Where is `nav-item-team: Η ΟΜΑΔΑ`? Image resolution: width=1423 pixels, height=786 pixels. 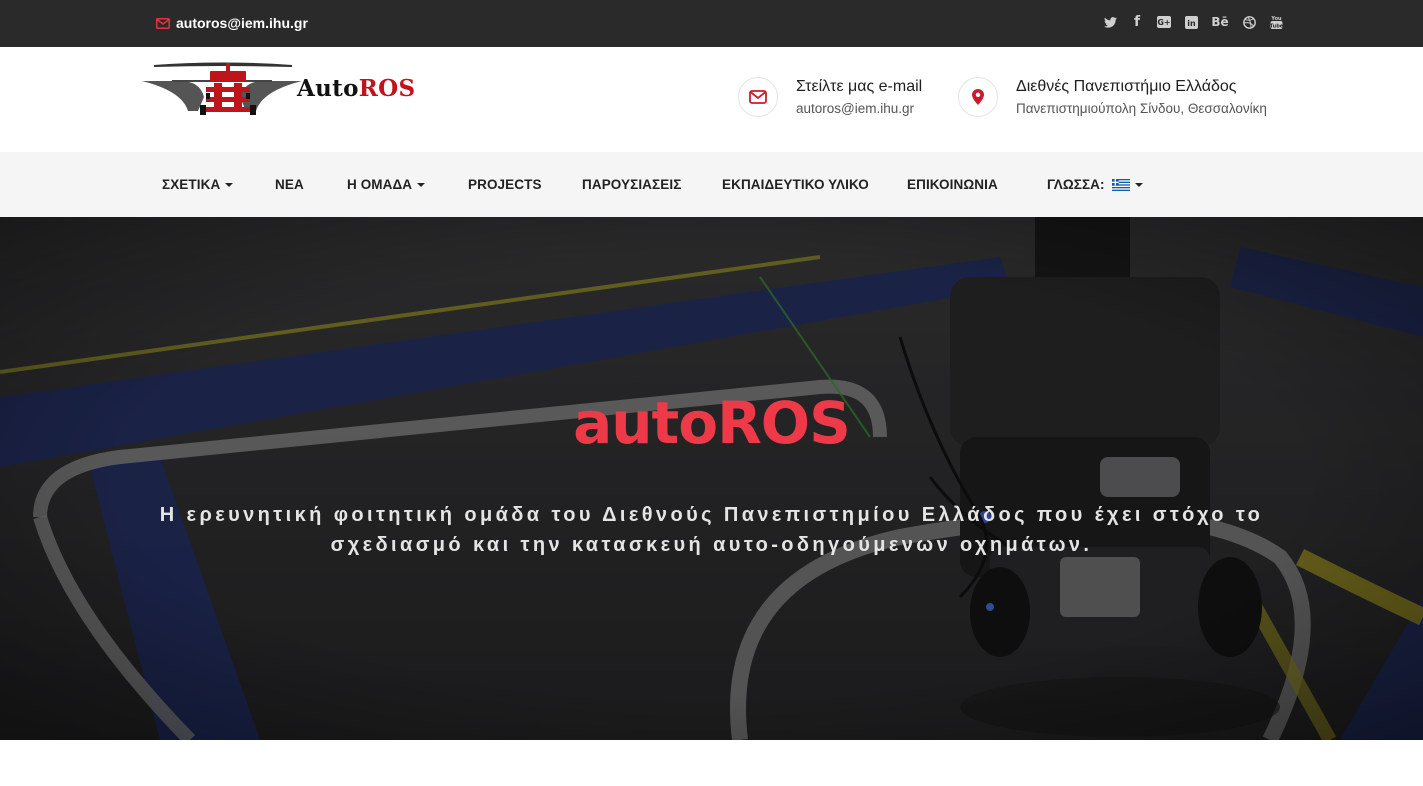 nav-item-team: Η ΟΜΑΔΑ is located at coordinates (386, 184).